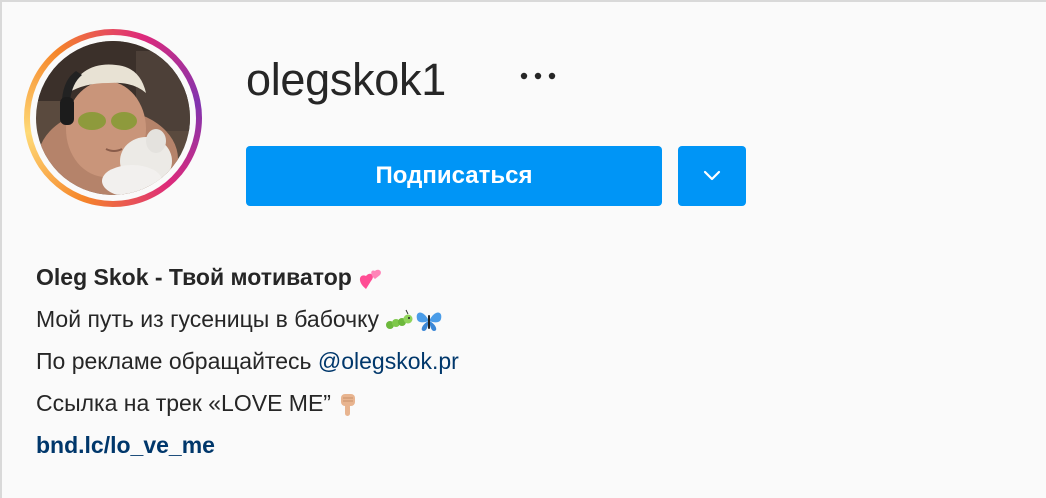 This screenshot has width=1046, height=498. I want to click on follow-button: Подписаться, so click(454, 176).